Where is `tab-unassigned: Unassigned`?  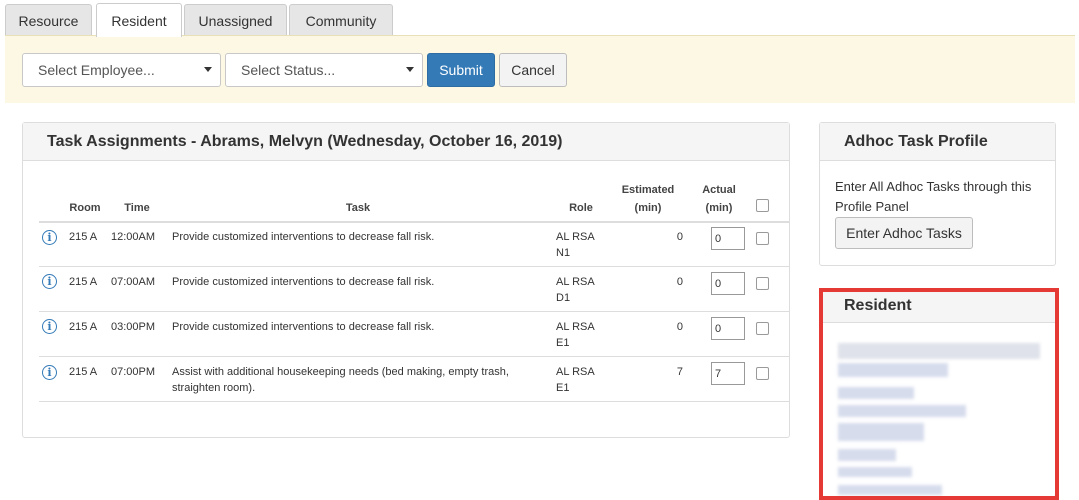 tab-unassigned: Unassigned is located at coordinates (235, 20).